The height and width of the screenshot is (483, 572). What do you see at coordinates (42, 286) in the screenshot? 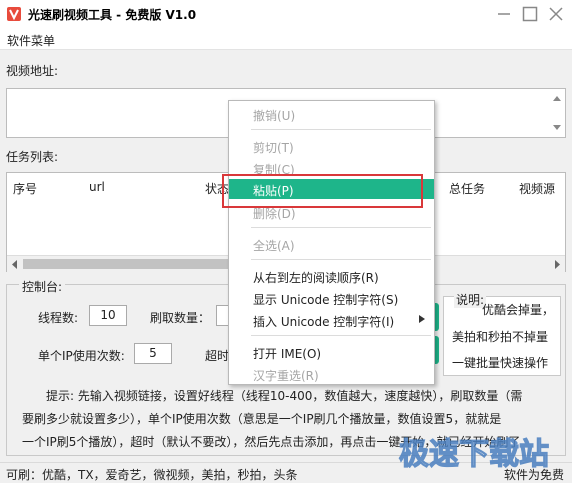
I see `console-legend: 控制台:` at bounding box center [42, 286].